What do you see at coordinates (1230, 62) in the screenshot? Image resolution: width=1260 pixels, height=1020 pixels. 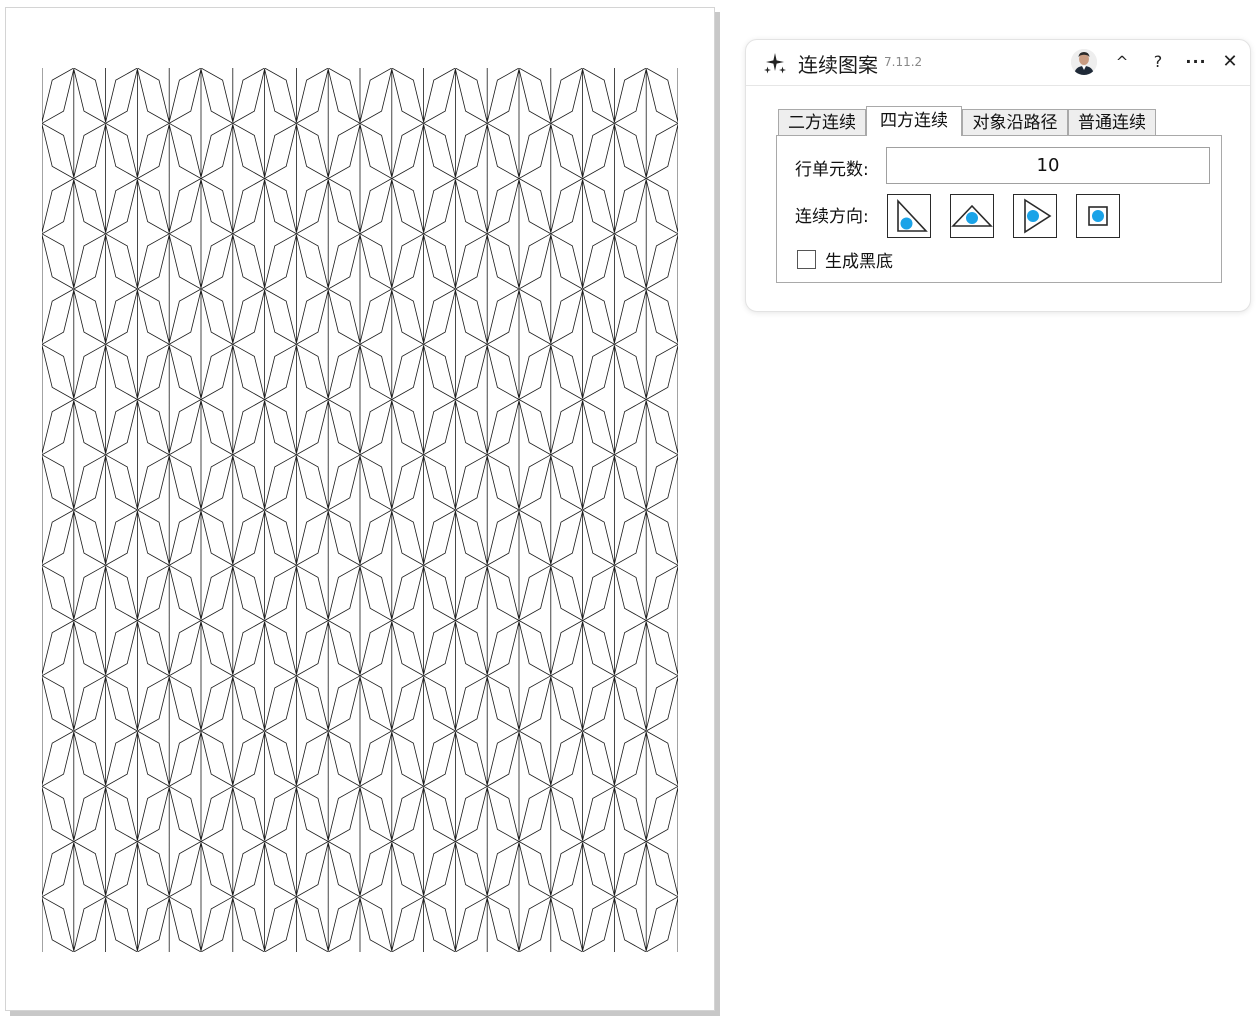 I see `close-button: ✕` at bounding box center [1230, 62].